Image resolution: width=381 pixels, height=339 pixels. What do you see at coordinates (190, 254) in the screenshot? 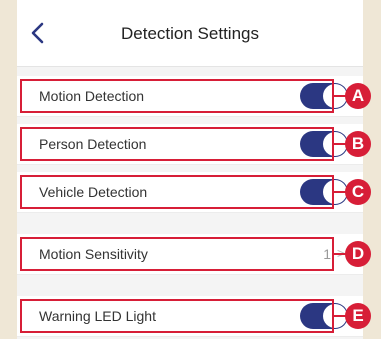
I see `setting-row-motion-sensitivity: Motion Sensitivity 1 >` at bounding box center [190, 254].